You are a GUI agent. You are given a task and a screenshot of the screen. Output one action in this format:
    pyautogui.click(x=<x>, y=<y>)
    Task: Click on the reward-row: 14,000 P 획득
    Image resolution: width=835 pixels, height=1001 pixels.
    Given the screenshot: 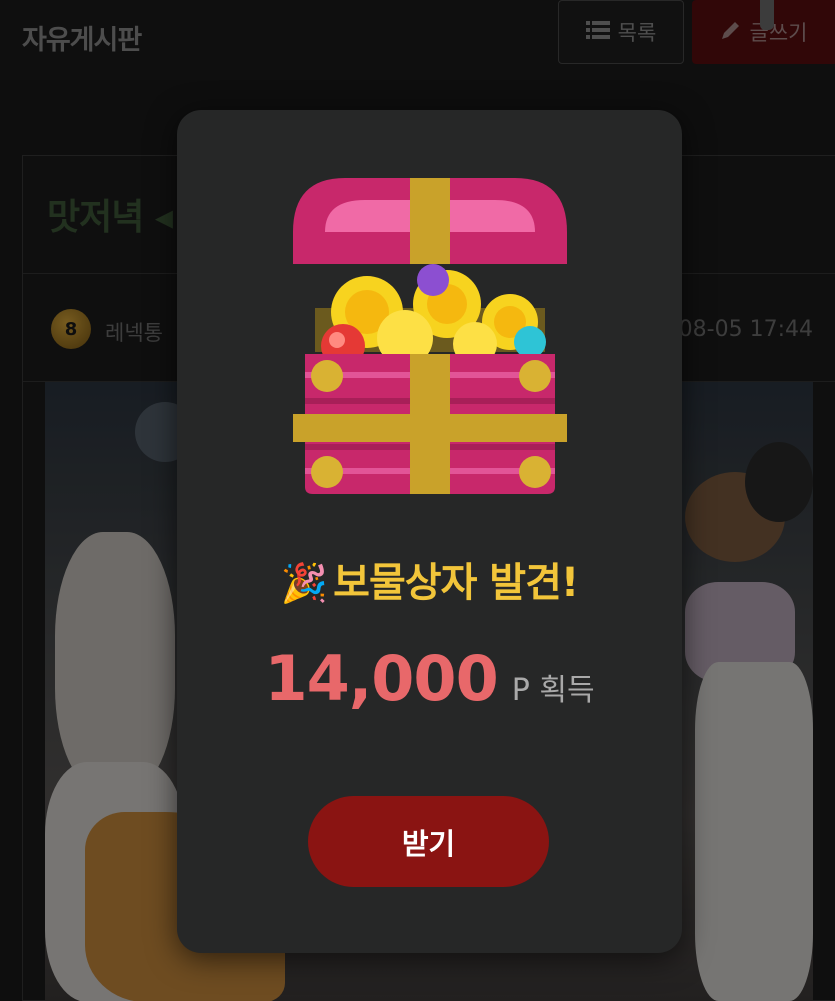 What is the action you would take?
    pyautogui.click(x=429, y=678)
    